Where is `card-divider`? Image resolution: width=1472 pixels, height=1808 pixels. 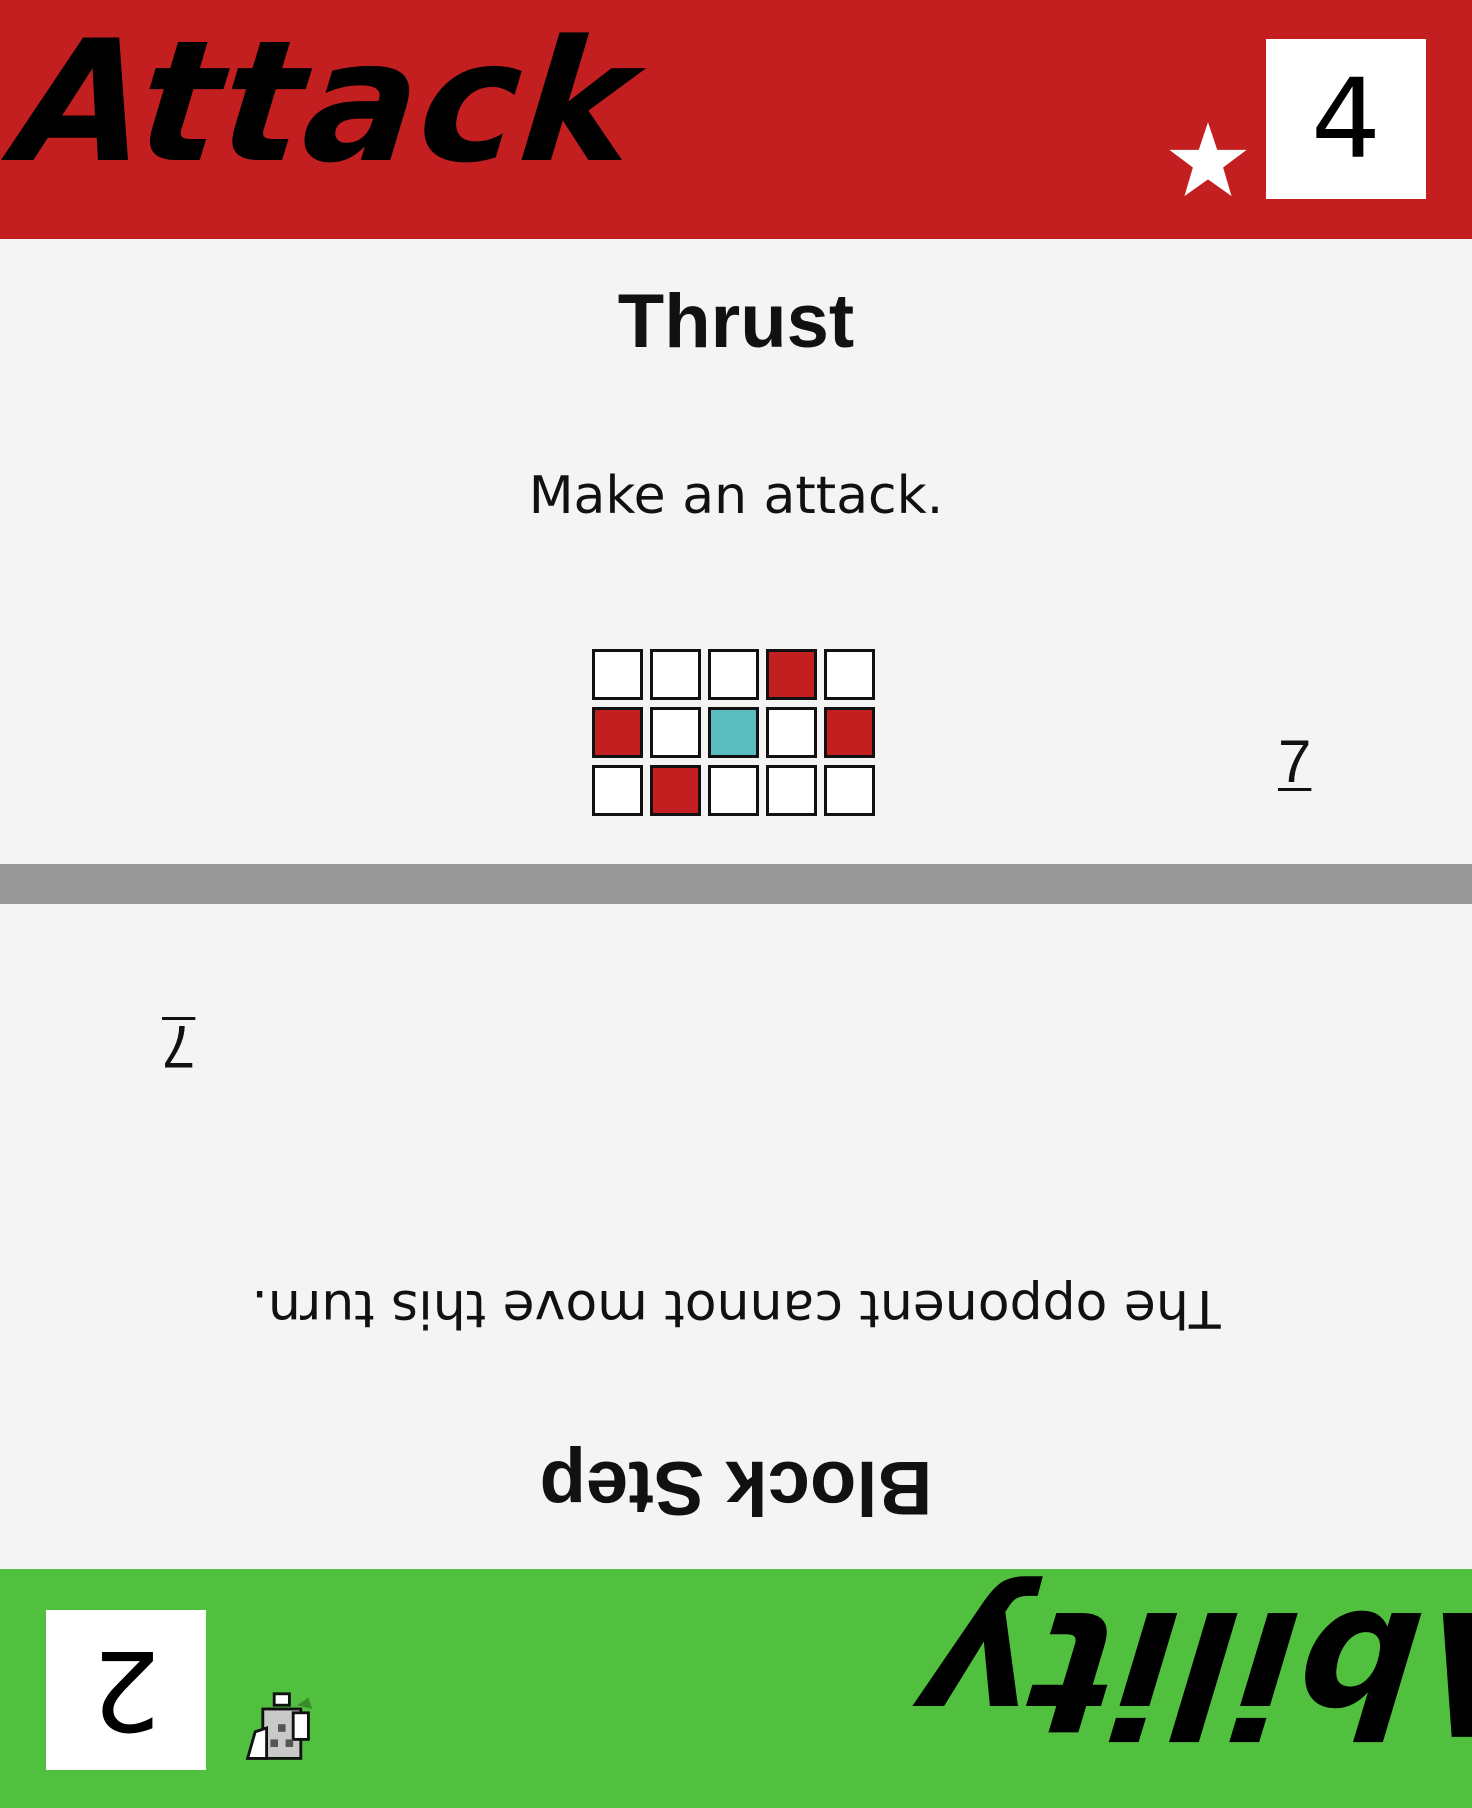 card-divider is located at coordinates (736, 884).